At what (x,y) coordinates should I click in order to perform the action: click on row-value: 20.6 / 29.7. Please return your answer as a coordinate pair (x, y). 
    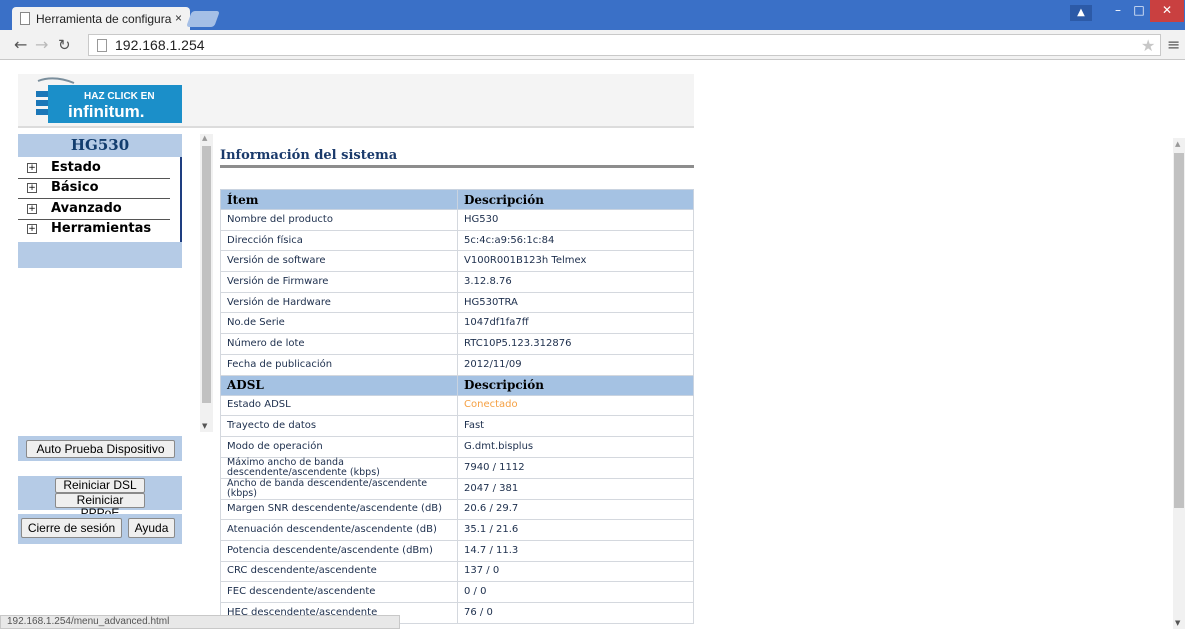
    Looking at the image, I should click on (575, 509).